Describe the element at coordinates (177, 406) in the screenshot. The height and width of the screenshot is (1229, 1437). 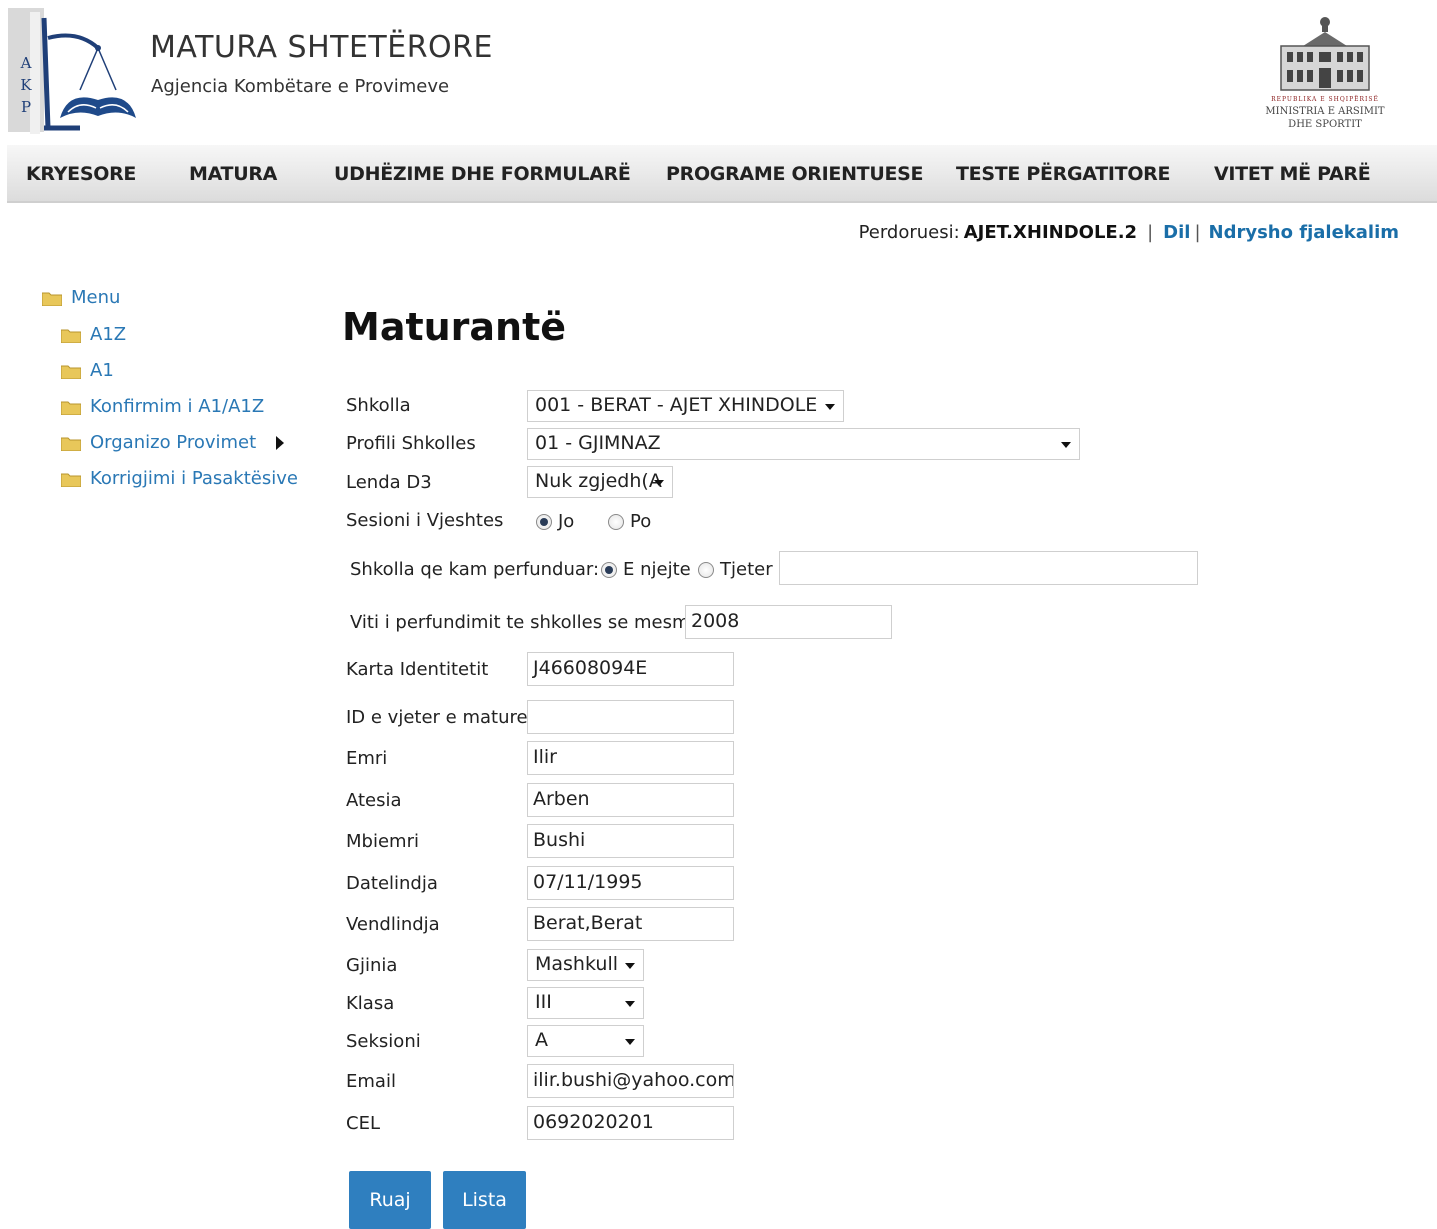
I see `sidebar-item-label: Konfirmim i A1/A1Z` at that location.